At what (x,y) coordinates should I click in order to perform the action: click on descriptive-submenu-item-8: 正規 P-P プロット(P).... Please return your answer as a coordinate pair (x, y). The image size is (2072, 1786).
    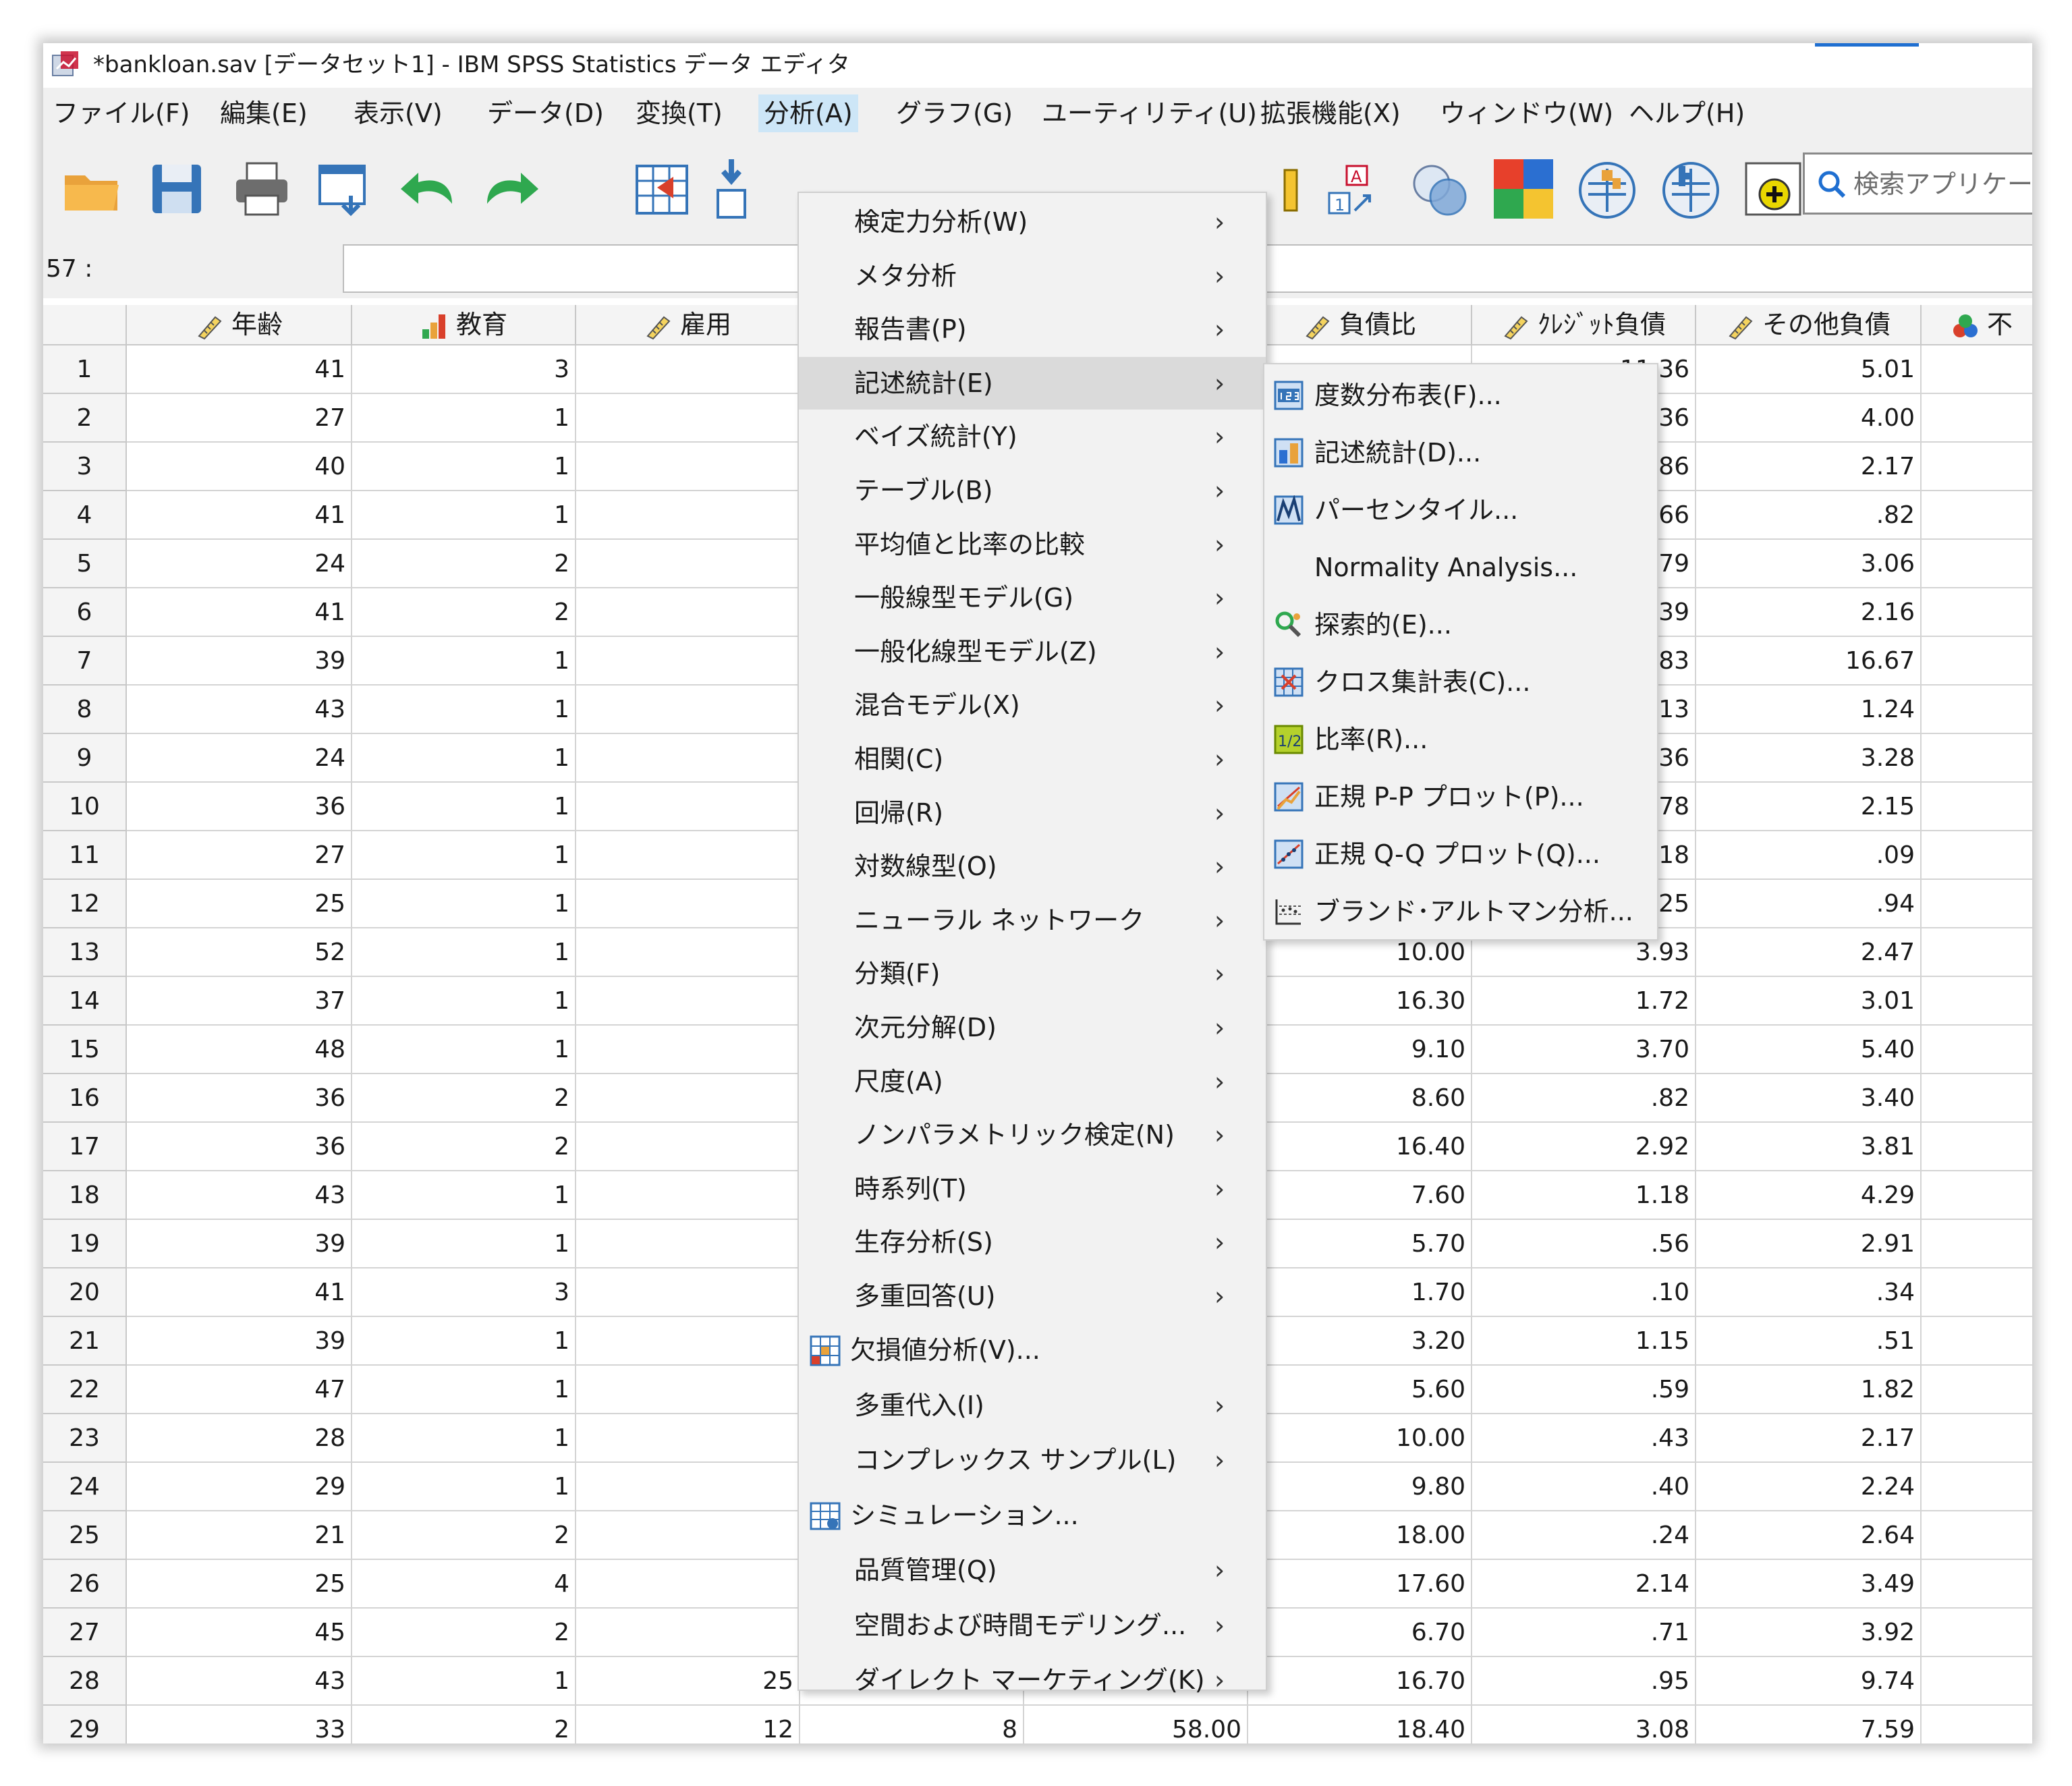
    Looking at the image, I should click on (1460, 797).